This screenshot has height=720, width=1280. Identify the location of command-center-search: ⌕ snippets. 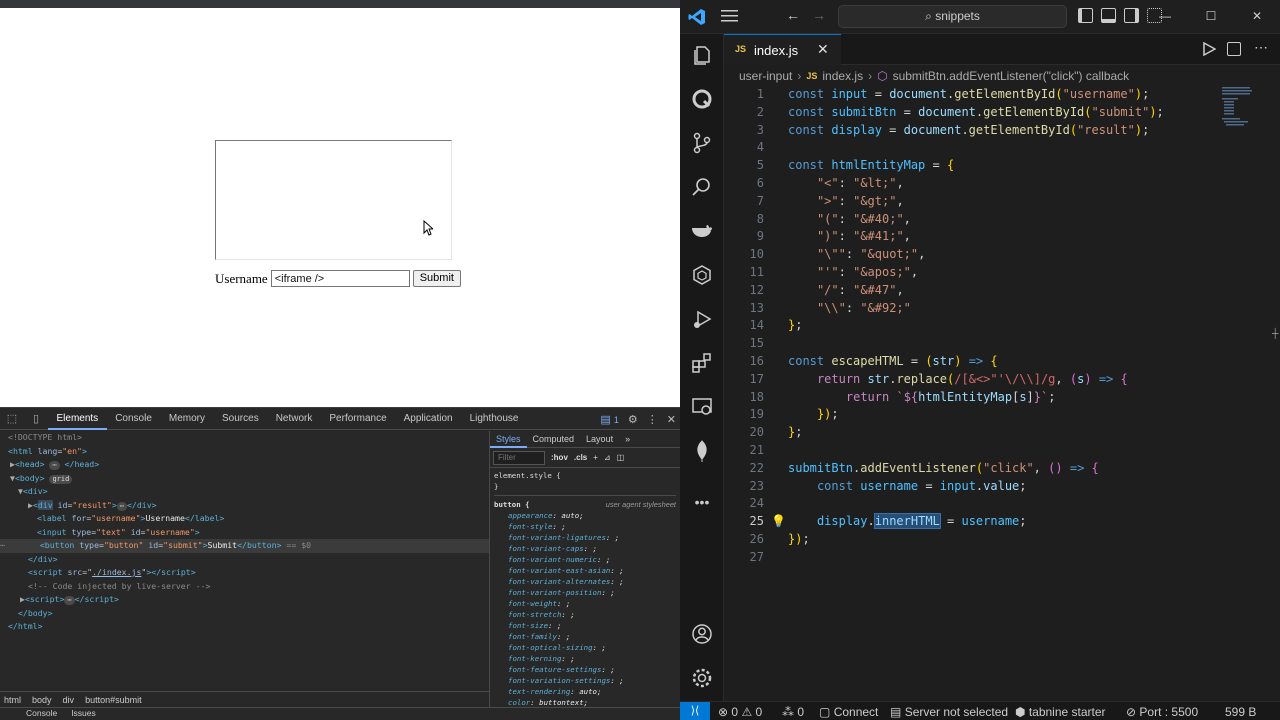
(952, 16).